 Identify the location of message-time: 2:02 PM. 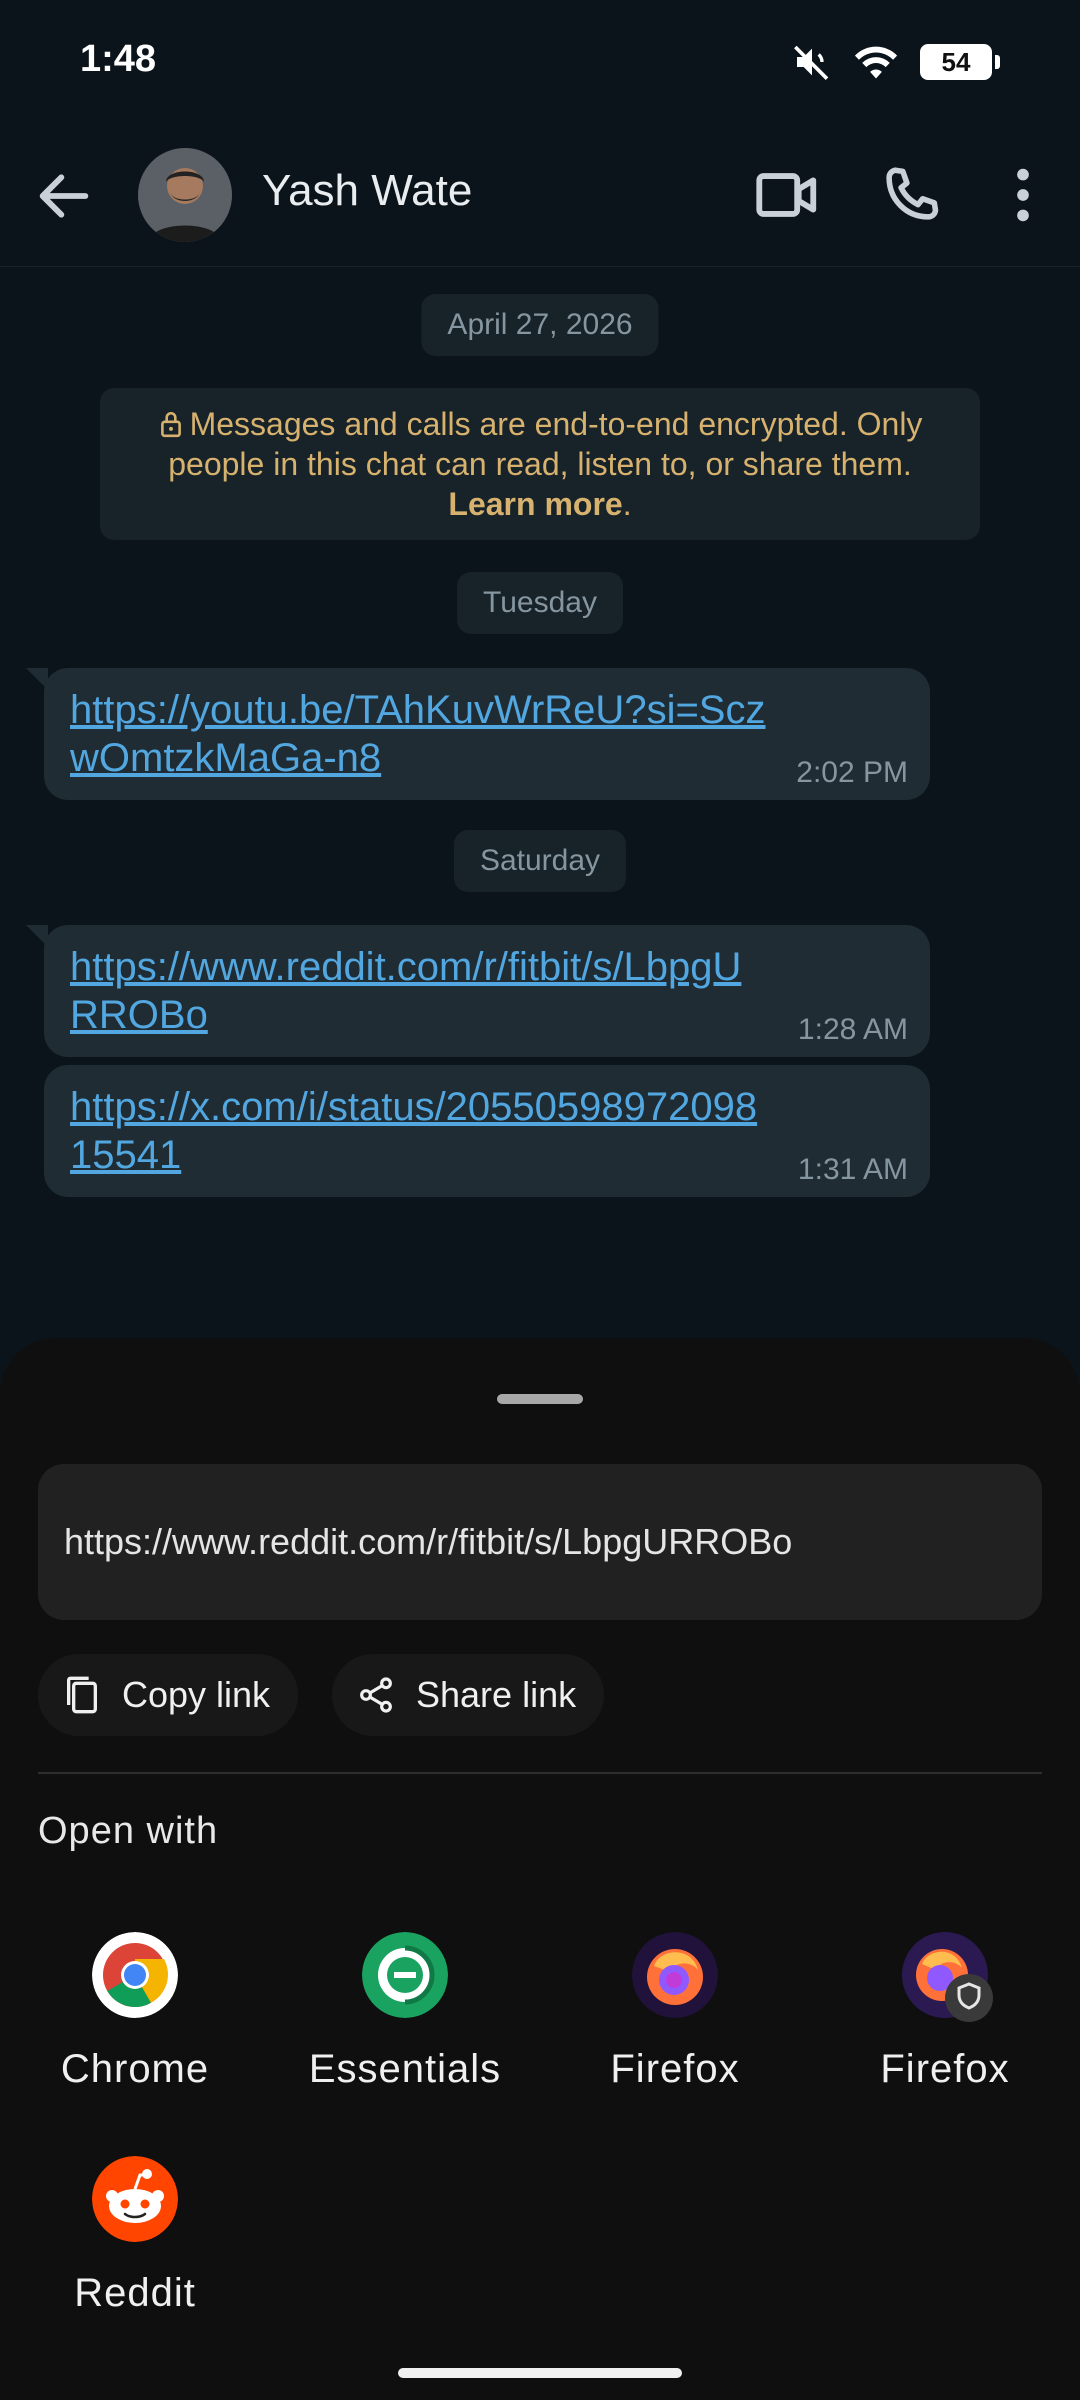
(852, 772).